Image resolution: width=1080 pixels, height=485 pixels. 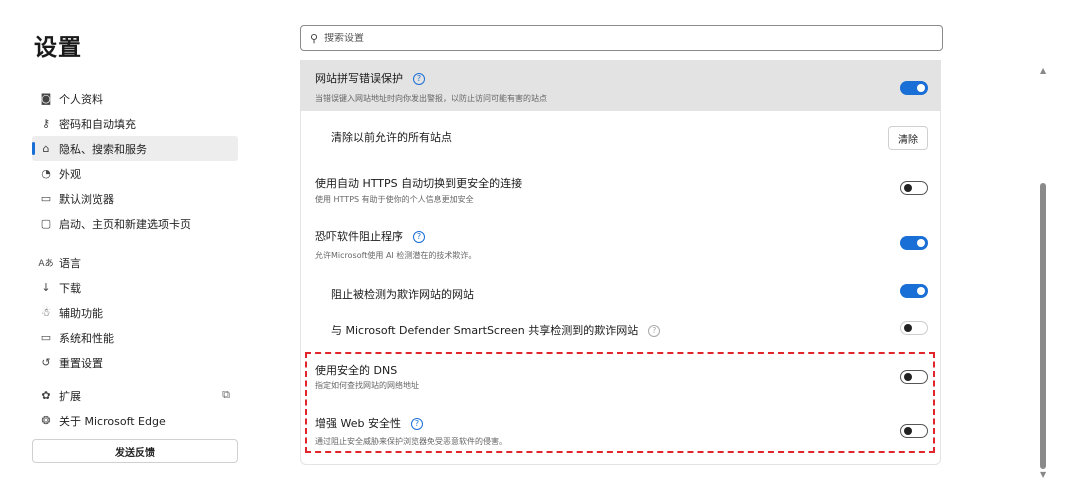 I want to click on setting-description: 允许Microsoft使用 AI 检测潜在的技术欺诈。, so click(x=396, y=255).